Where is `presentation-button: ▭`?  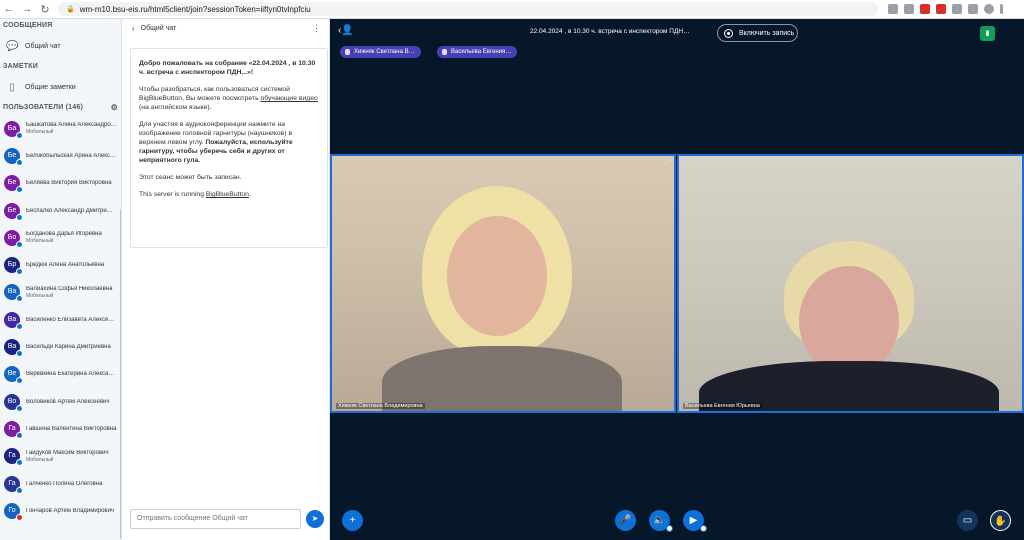
presentation-button: ▭ is located at coordinates (967, 520).